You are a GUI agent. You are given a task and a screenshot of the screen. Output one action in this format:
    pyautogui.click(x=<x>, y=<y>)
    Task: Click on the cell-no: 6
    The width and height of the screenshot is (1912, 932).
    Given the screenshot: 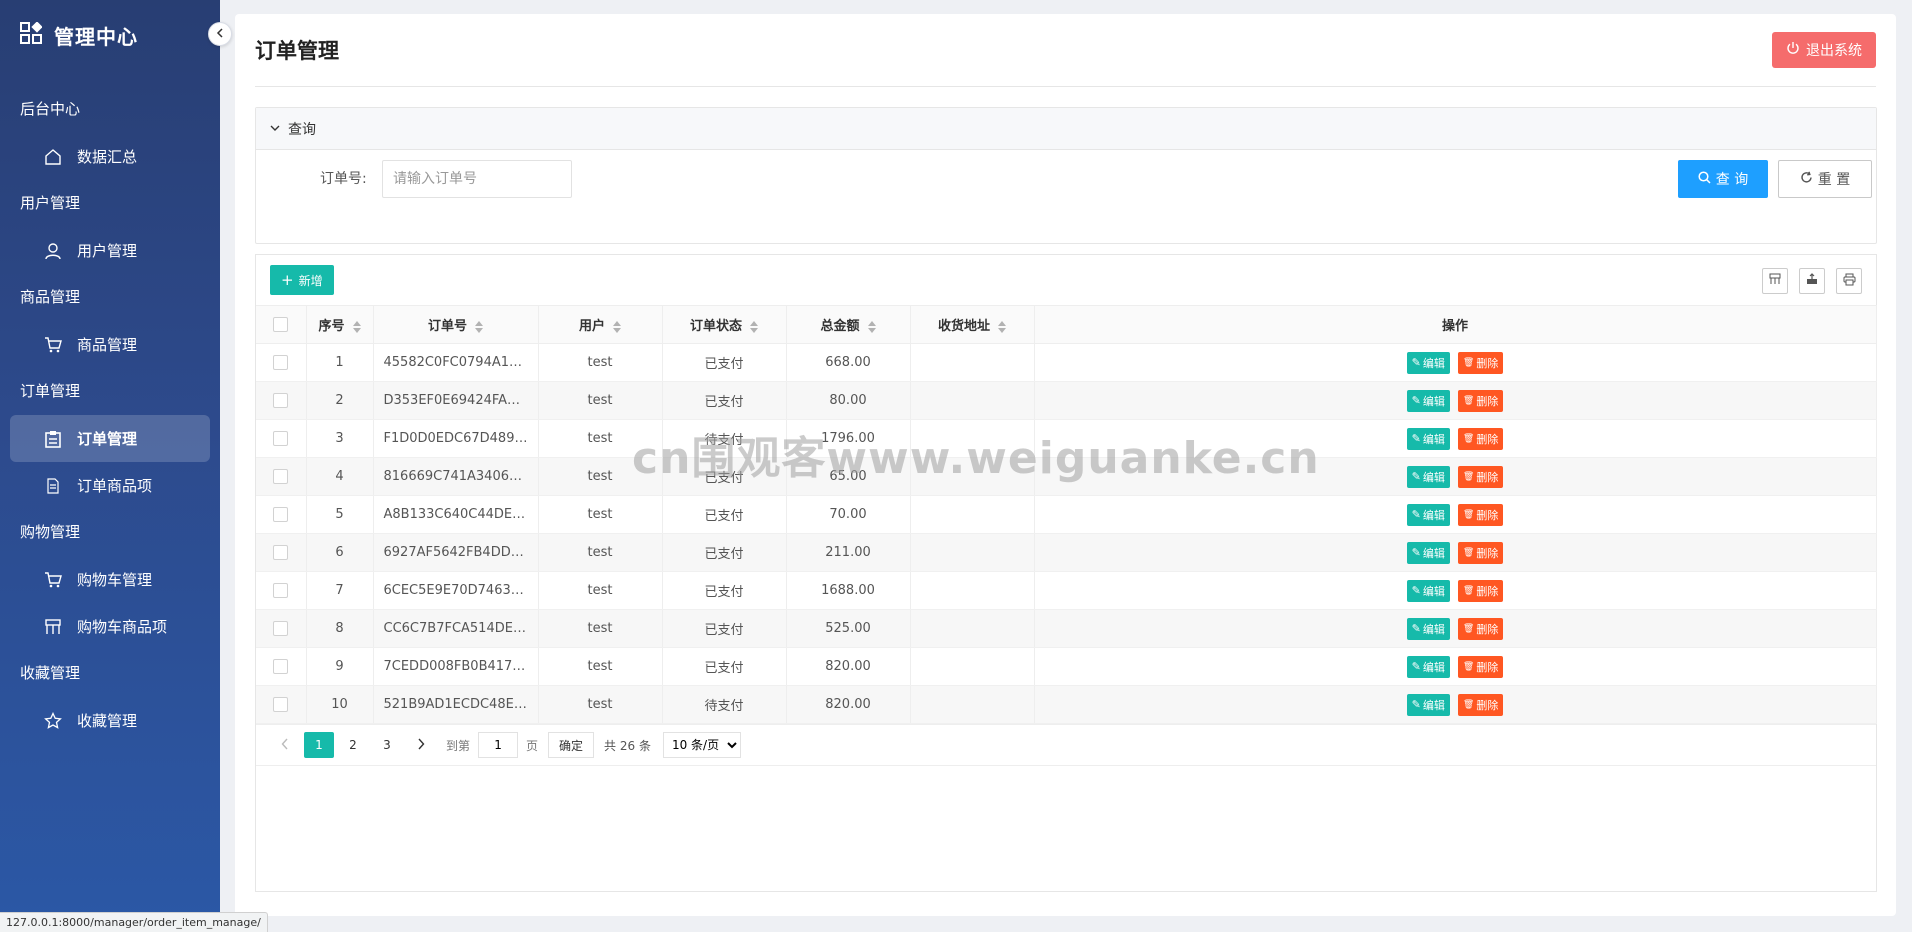 What is the action you would take?
    pyautogui.click(x=340, y=552)
    